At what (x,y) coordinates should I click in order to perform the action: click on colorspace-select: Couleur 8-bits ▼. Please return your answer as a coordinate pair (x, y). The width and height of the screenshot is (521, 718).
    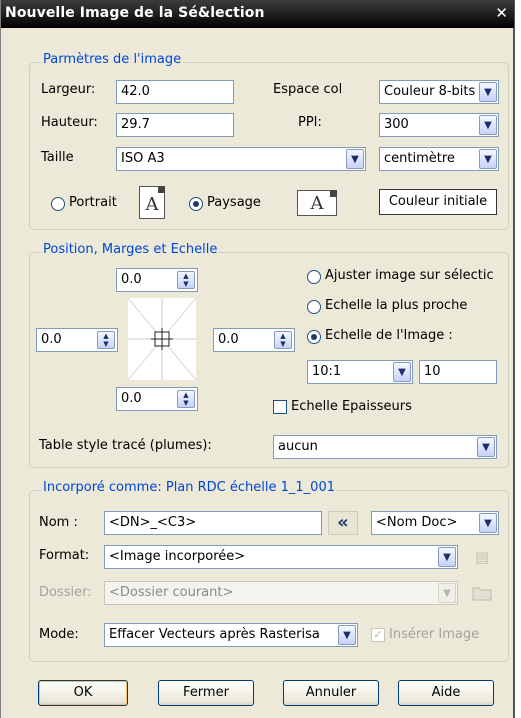
    Looking at the image, I should click on (439, 92).